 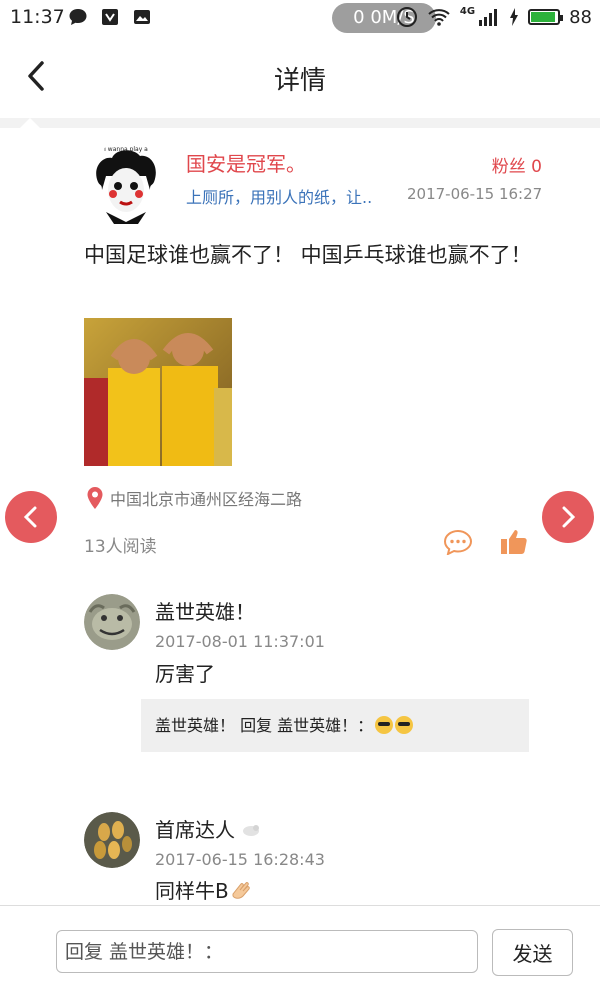 What do you see at coordinates (30, 123) in the screenshot?
I see `card-notch` at bounding box center [30, 123].